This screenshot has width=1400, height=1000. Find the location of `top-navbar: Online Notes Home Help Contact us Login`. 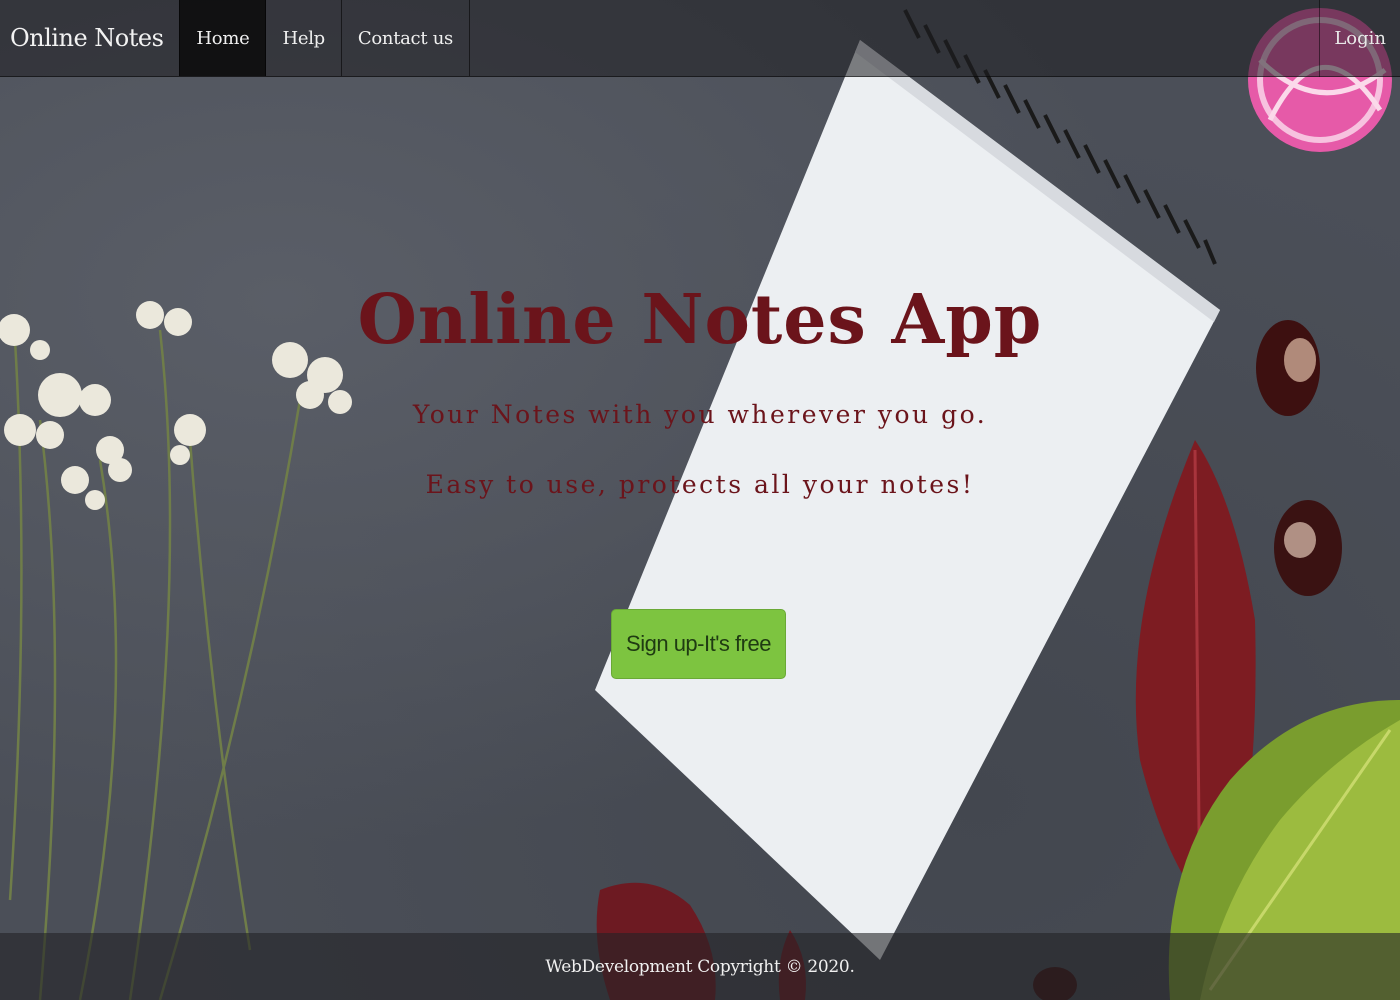

top-navbar: Online Notes Home Help Contact us Login is located at coordinates (700, 38).